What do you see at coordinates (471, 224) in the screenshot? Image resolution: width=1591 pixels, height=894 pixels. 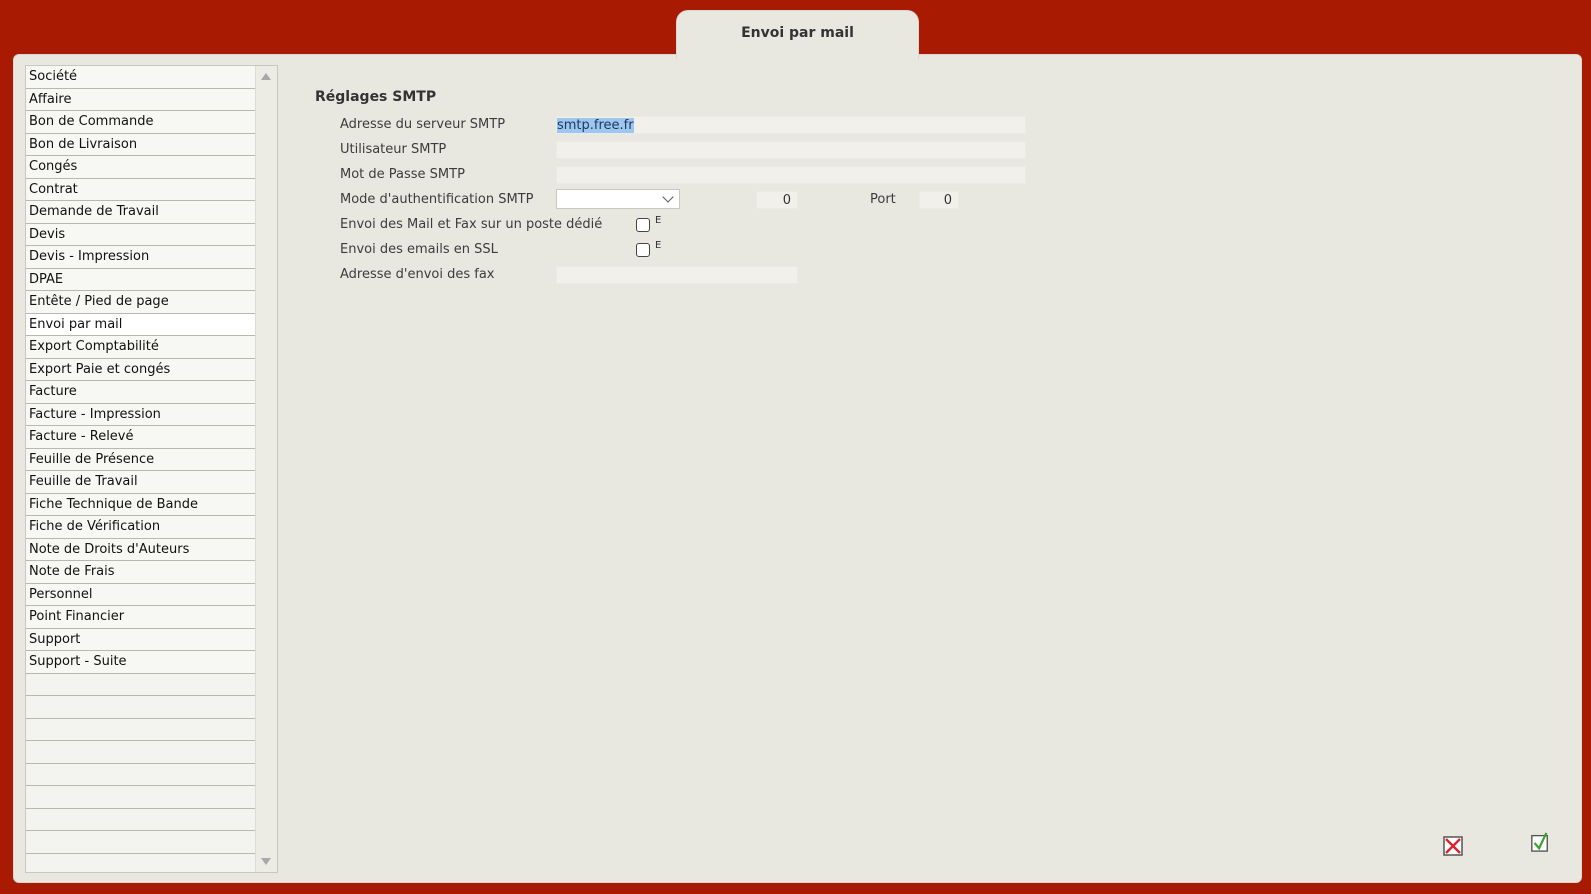 I see `dedicated-post-label: Envoi des Mail et Fax sur un poste dédié` at bounding box center [471, 224].